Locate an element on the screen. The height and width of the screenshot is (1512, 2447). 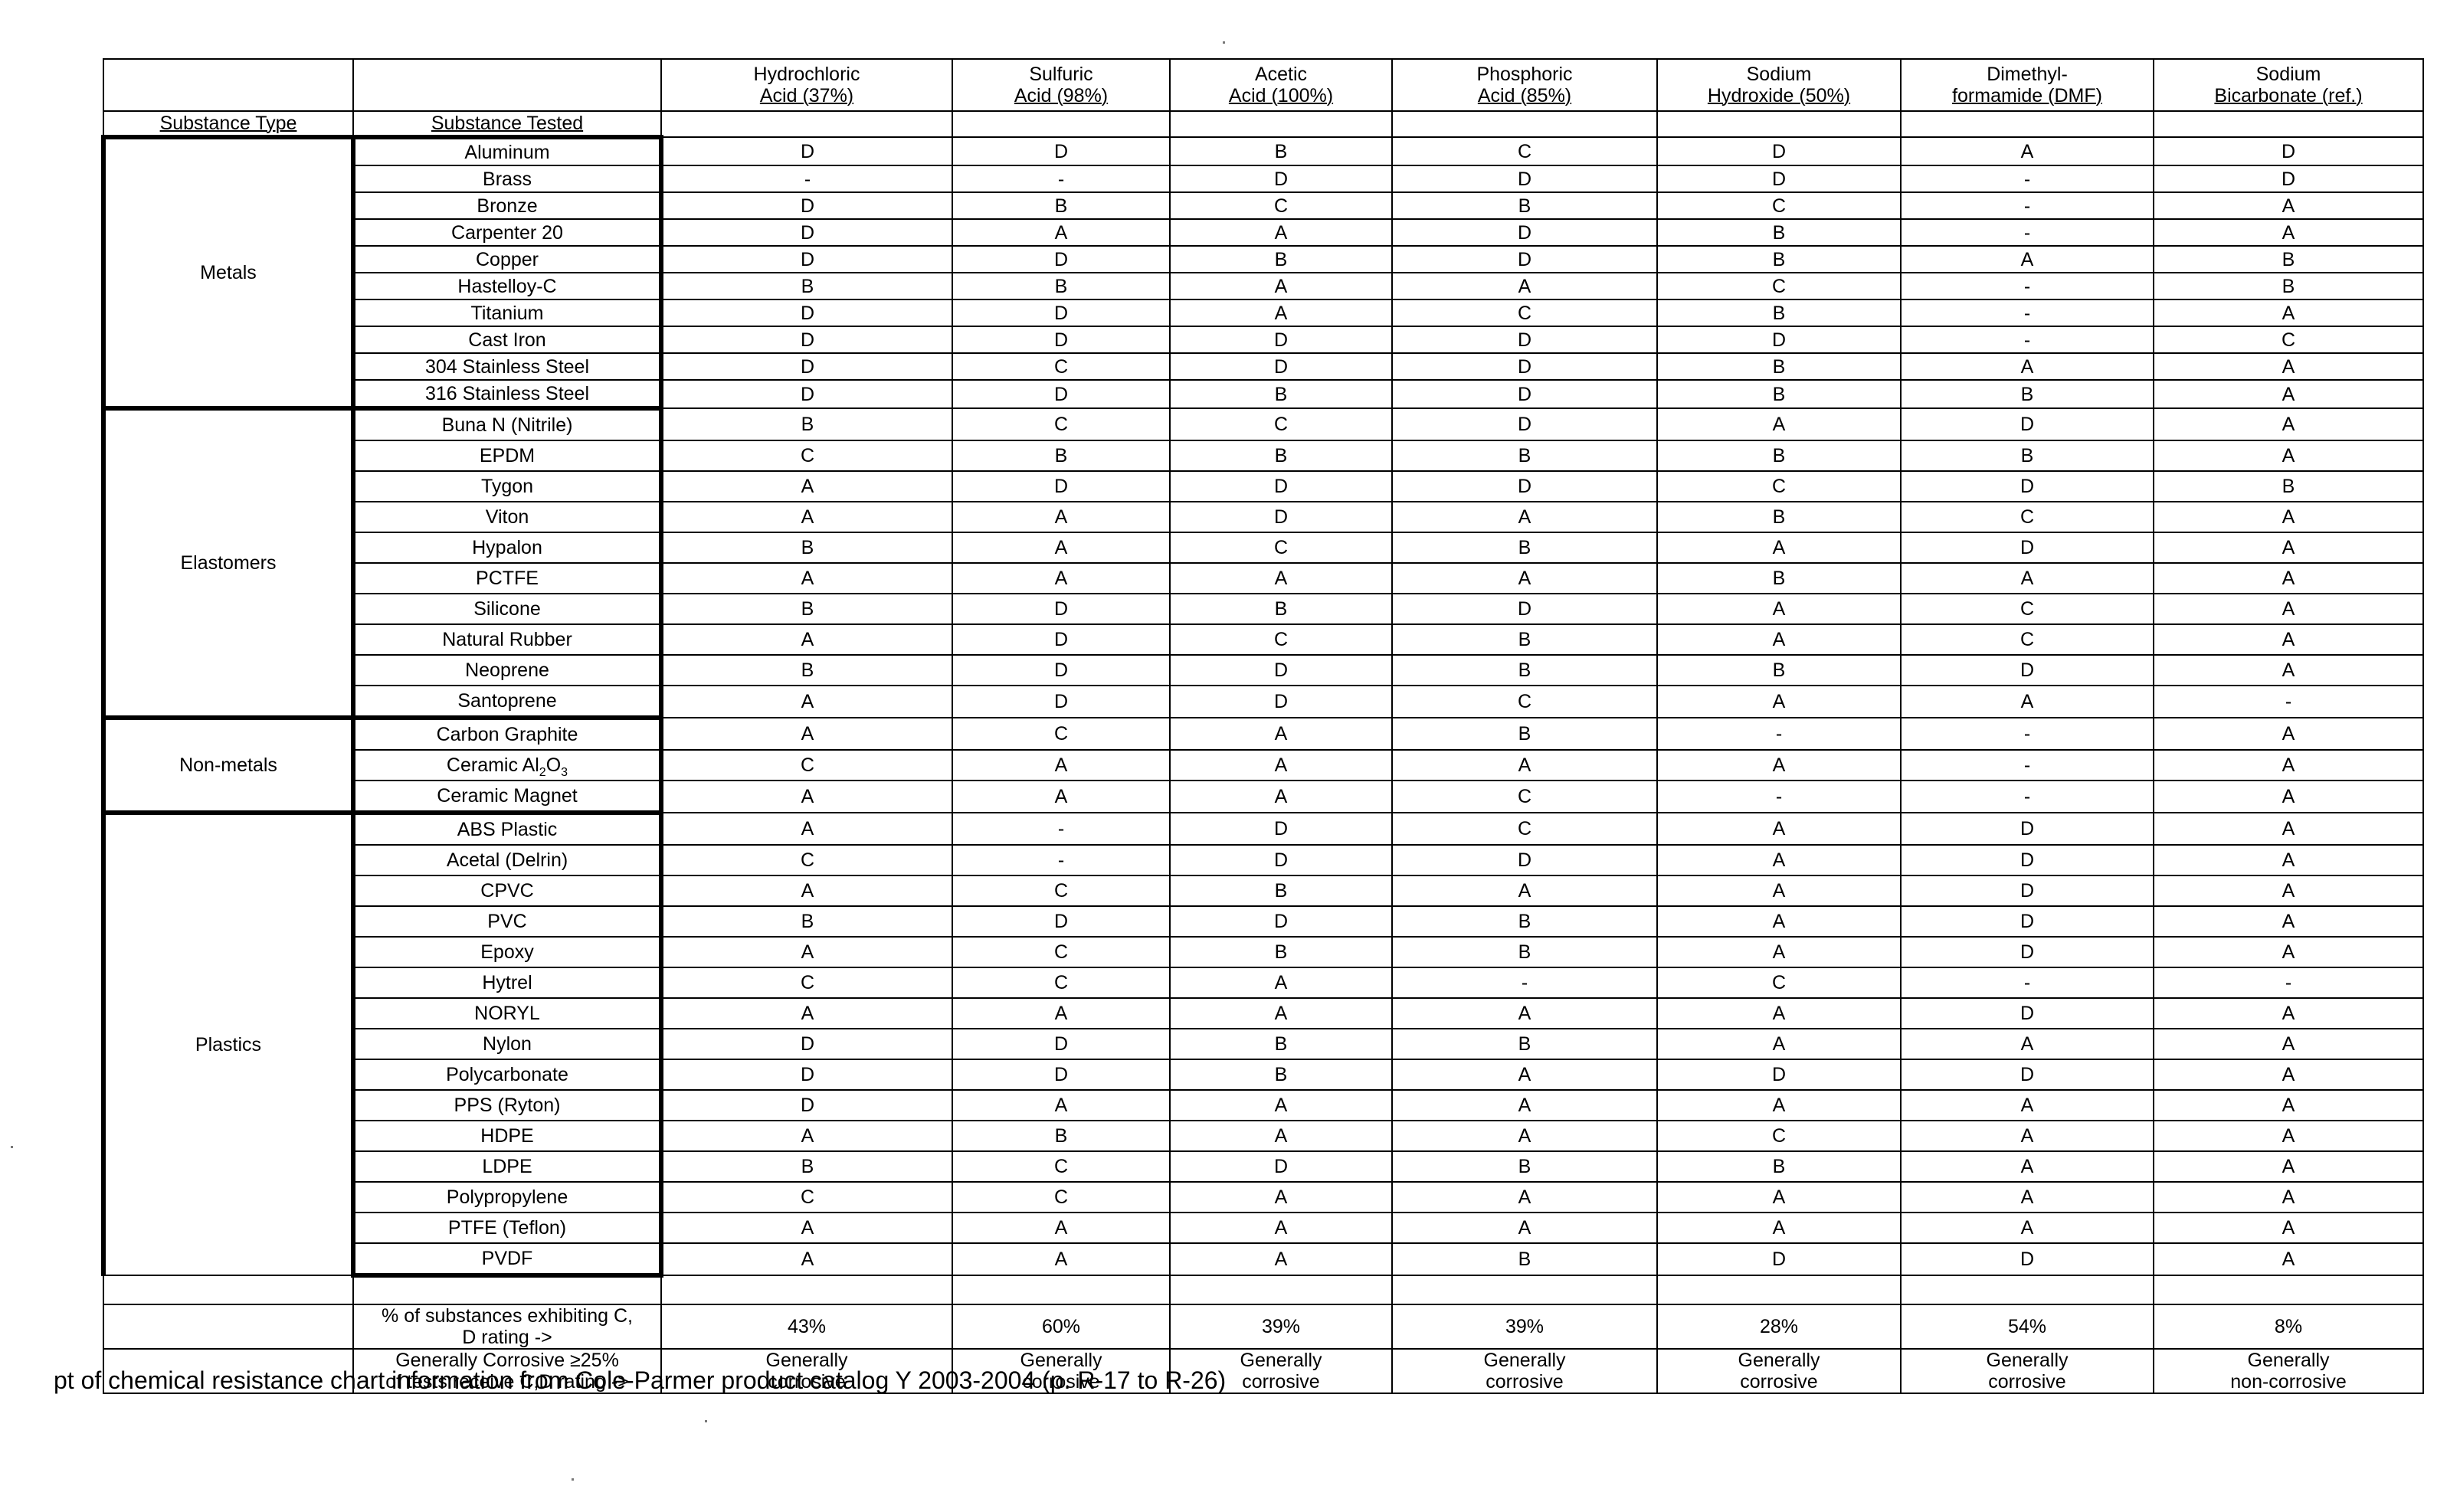
substance-tested-cell: PPS (Ryton) is located at coordinates (507, 1105).